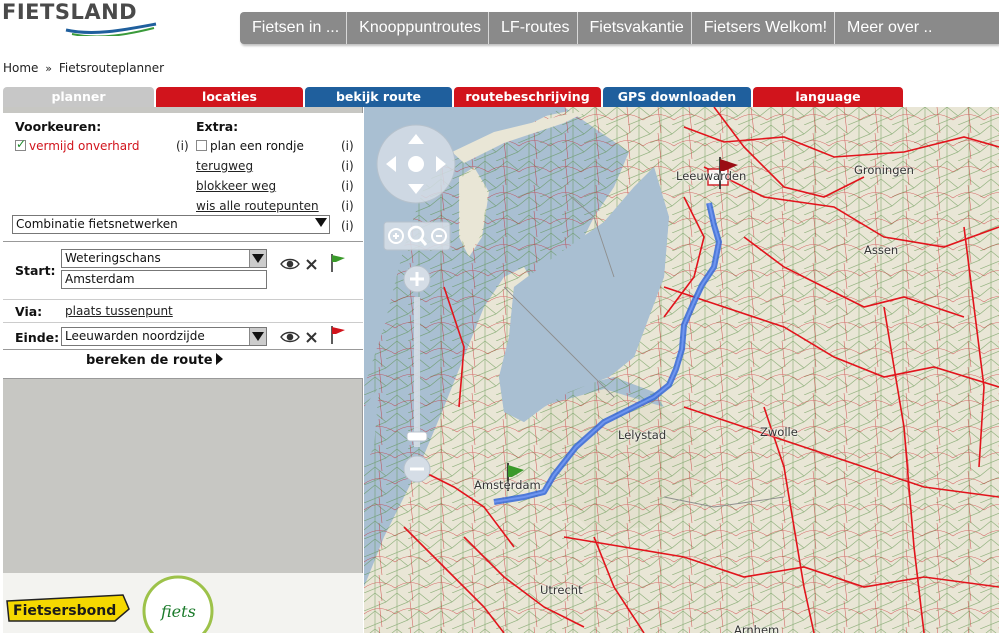 Image resolution: width=999 pixels, height=633 pixels. I want to click on voorkeuren-heading: Voorkeuren:, so click(58, 126).